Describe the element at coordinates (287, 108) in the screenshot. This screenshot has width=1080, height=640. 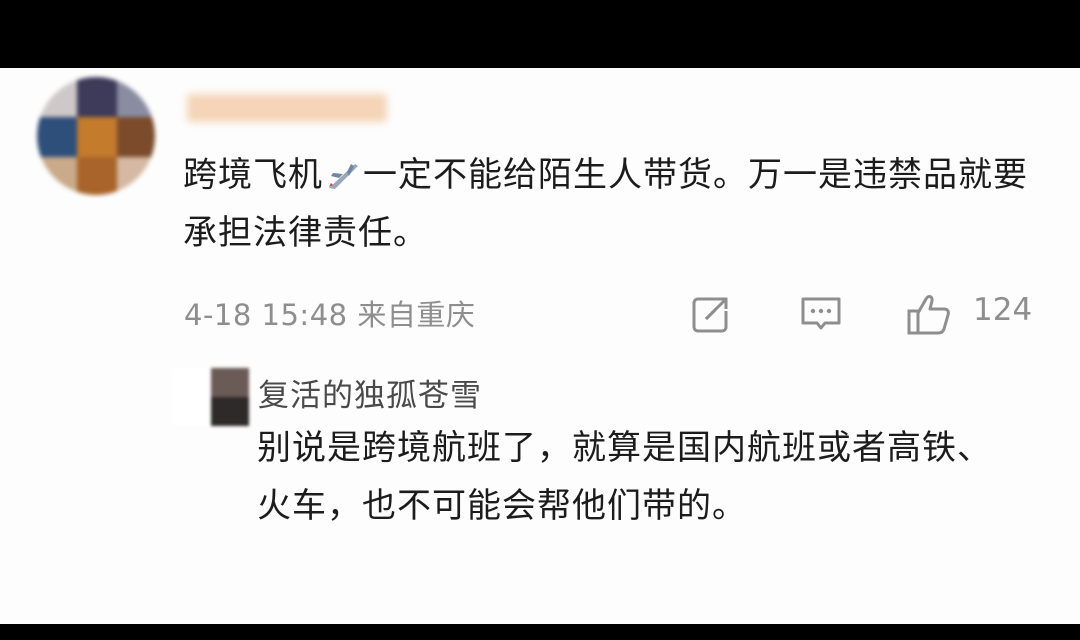
I see `commenter-name-masked` at that location.